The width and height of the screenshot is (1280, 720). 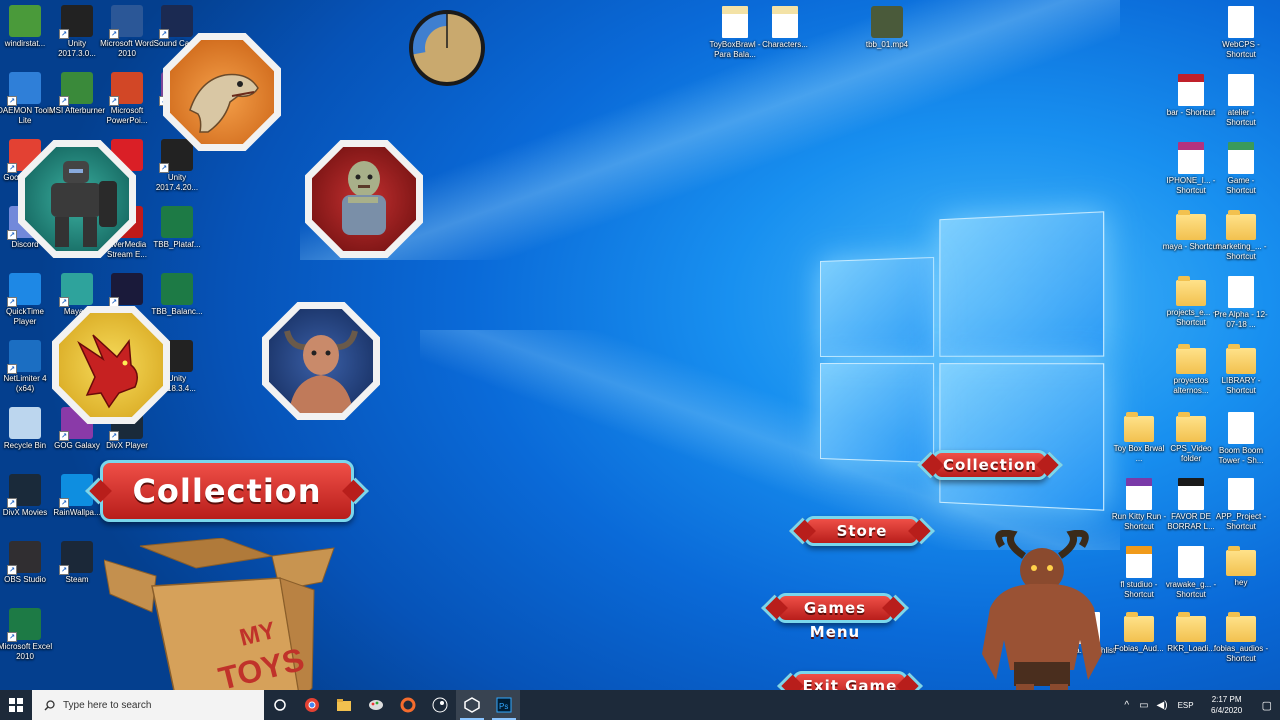 I want to click on desktop-icon-label: Game - Shortcut, so click(x=1241, y=185).